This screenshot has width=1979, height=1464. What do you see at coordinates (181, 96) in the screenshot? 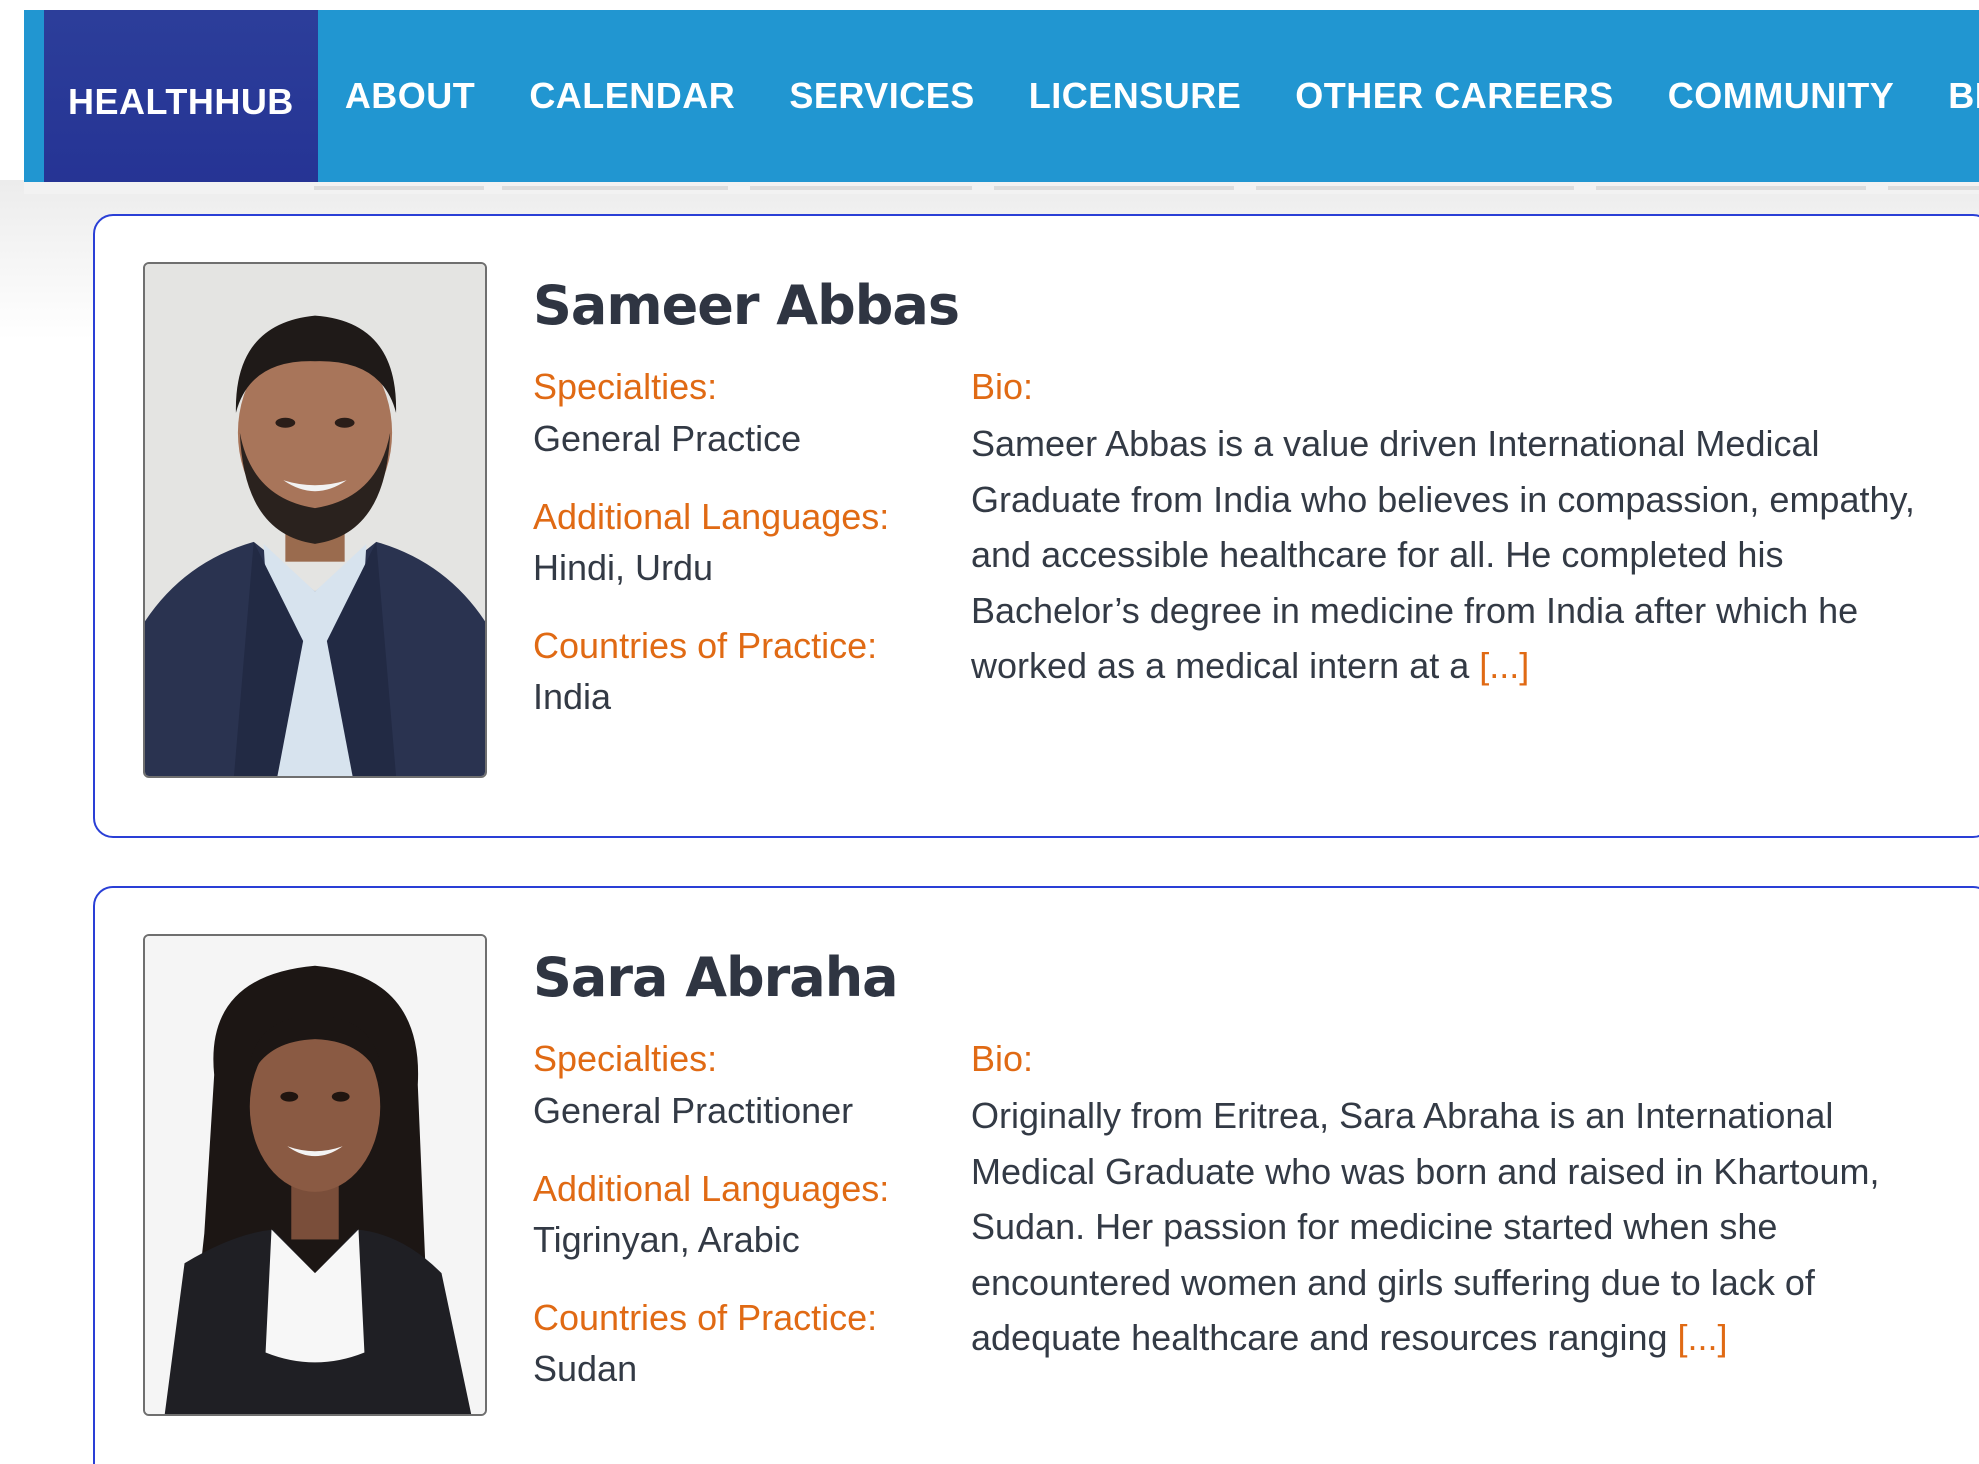
I see `nav-item-healthhub: HEALTHHUB` at bounding box center [181, 96].